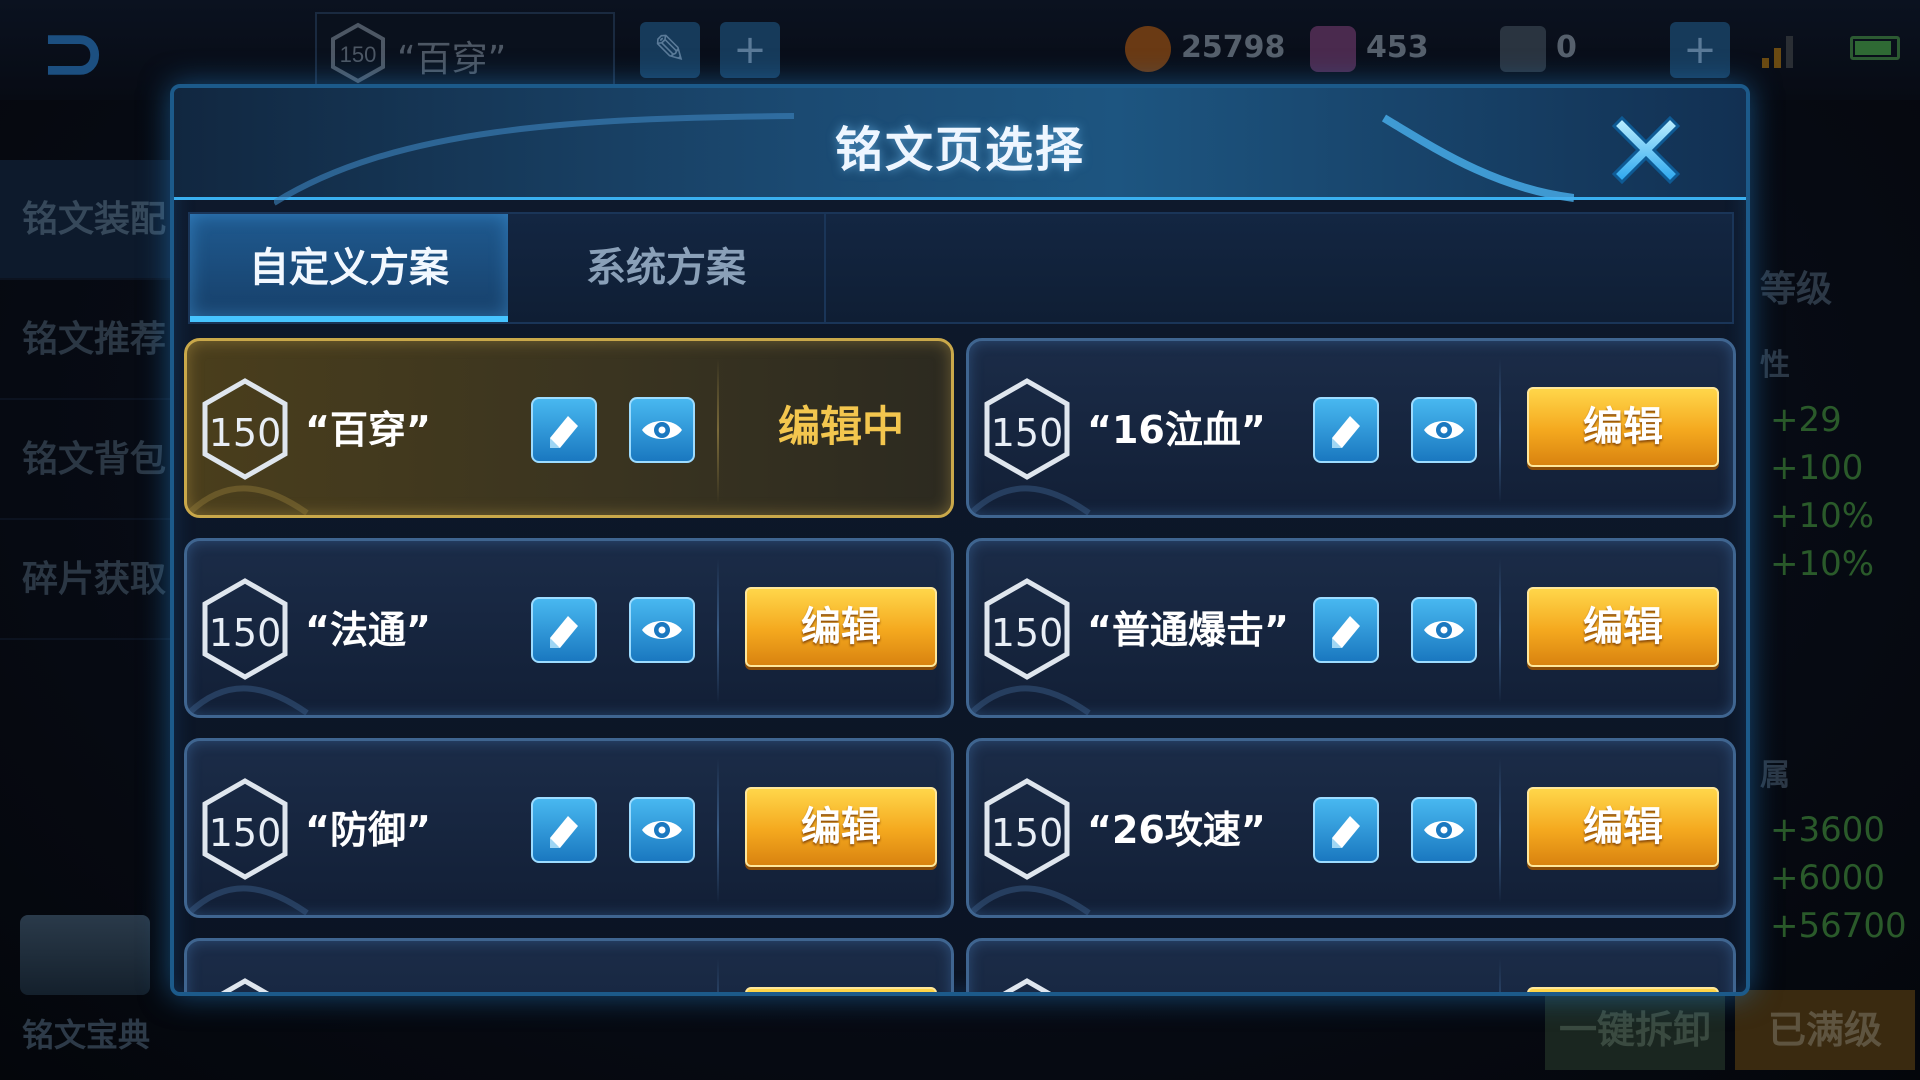  Describe the element at coordinates (1635, 1030) in the screenshot. I see `disassemble-button: 一键拆卸` at that location.